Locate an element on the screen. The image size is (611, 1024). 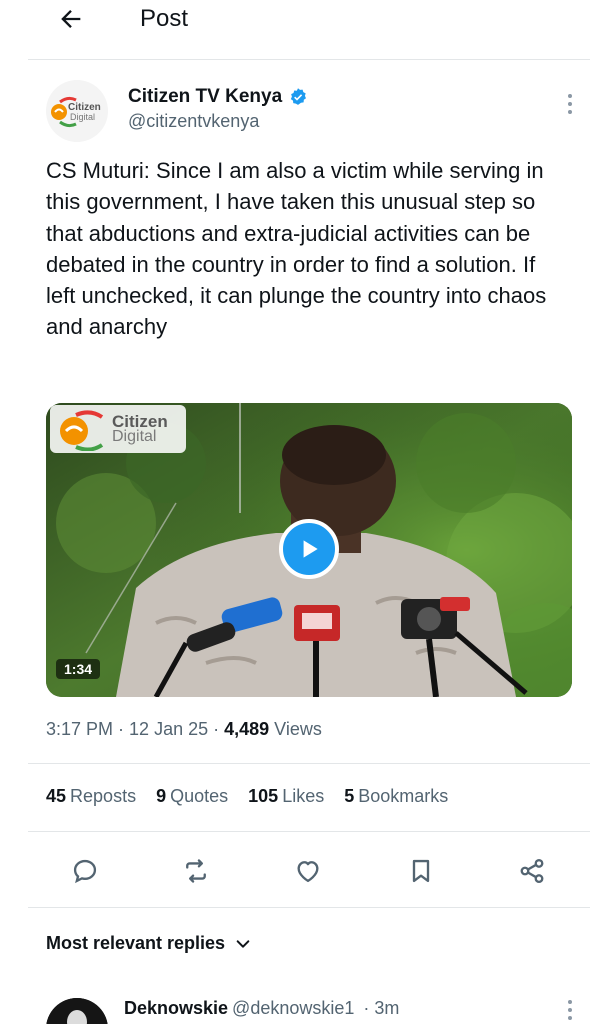
reply-avatar is located at coordinates (77, 1011).